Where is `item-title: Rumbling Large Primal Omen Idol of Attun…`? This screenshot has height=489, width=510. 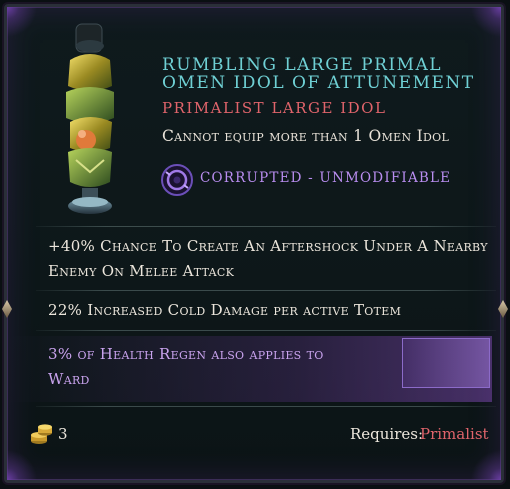
item-title: Rumbling Large Primal Omen Idol of Attun… is located at coordinates (318, 74).